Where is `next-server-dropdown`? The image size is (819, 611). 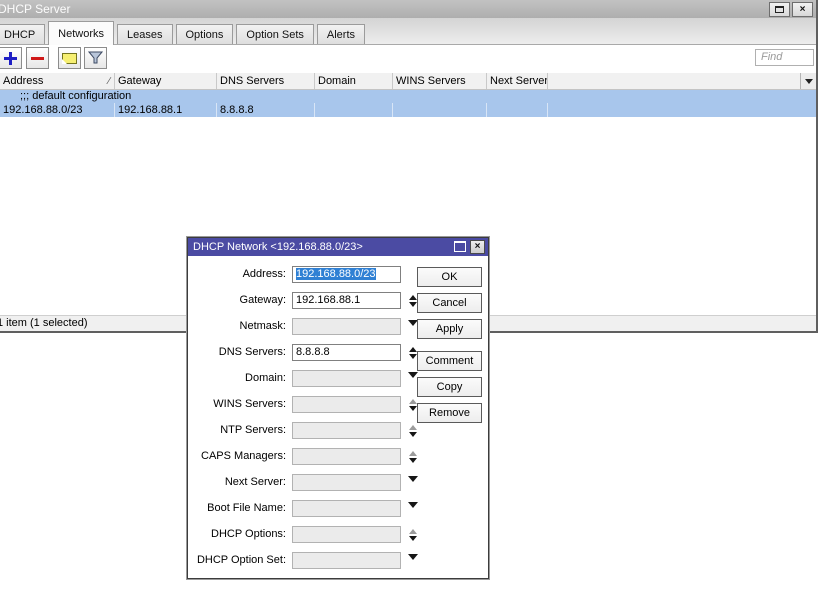
next-server-dropdown is located at coordinates (412, 478).